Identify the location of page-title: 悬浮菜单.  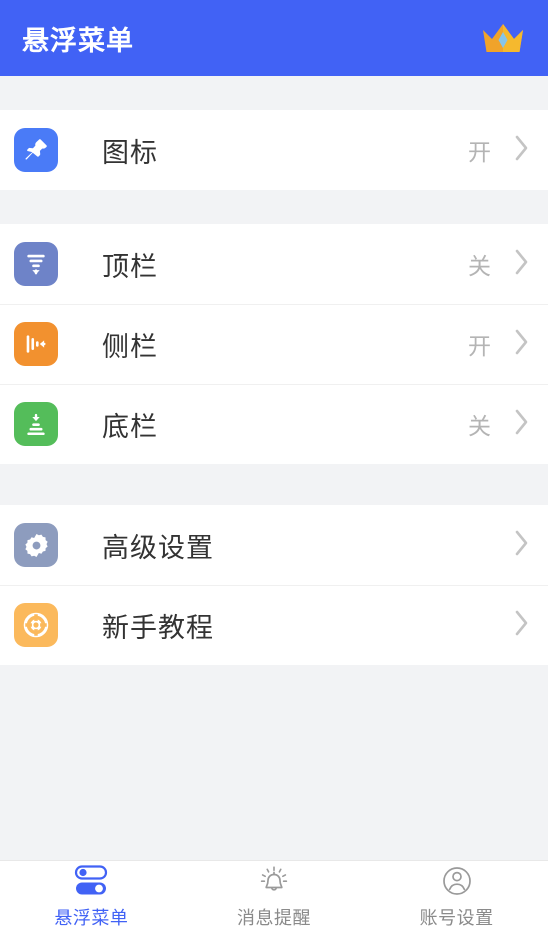
(78, 40).